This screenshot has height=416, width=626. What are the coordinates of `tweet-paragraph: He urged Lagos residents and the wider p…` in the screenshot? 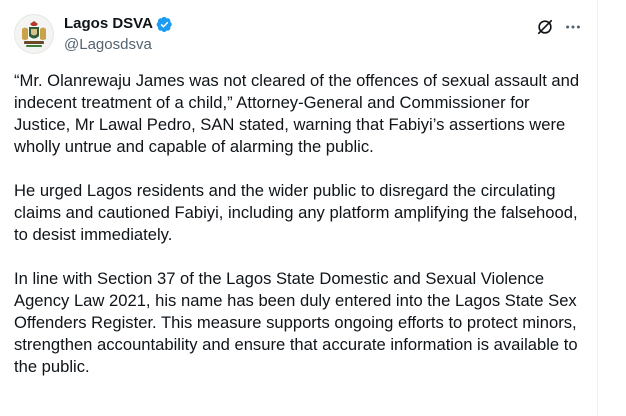 It's located at (296, 212).